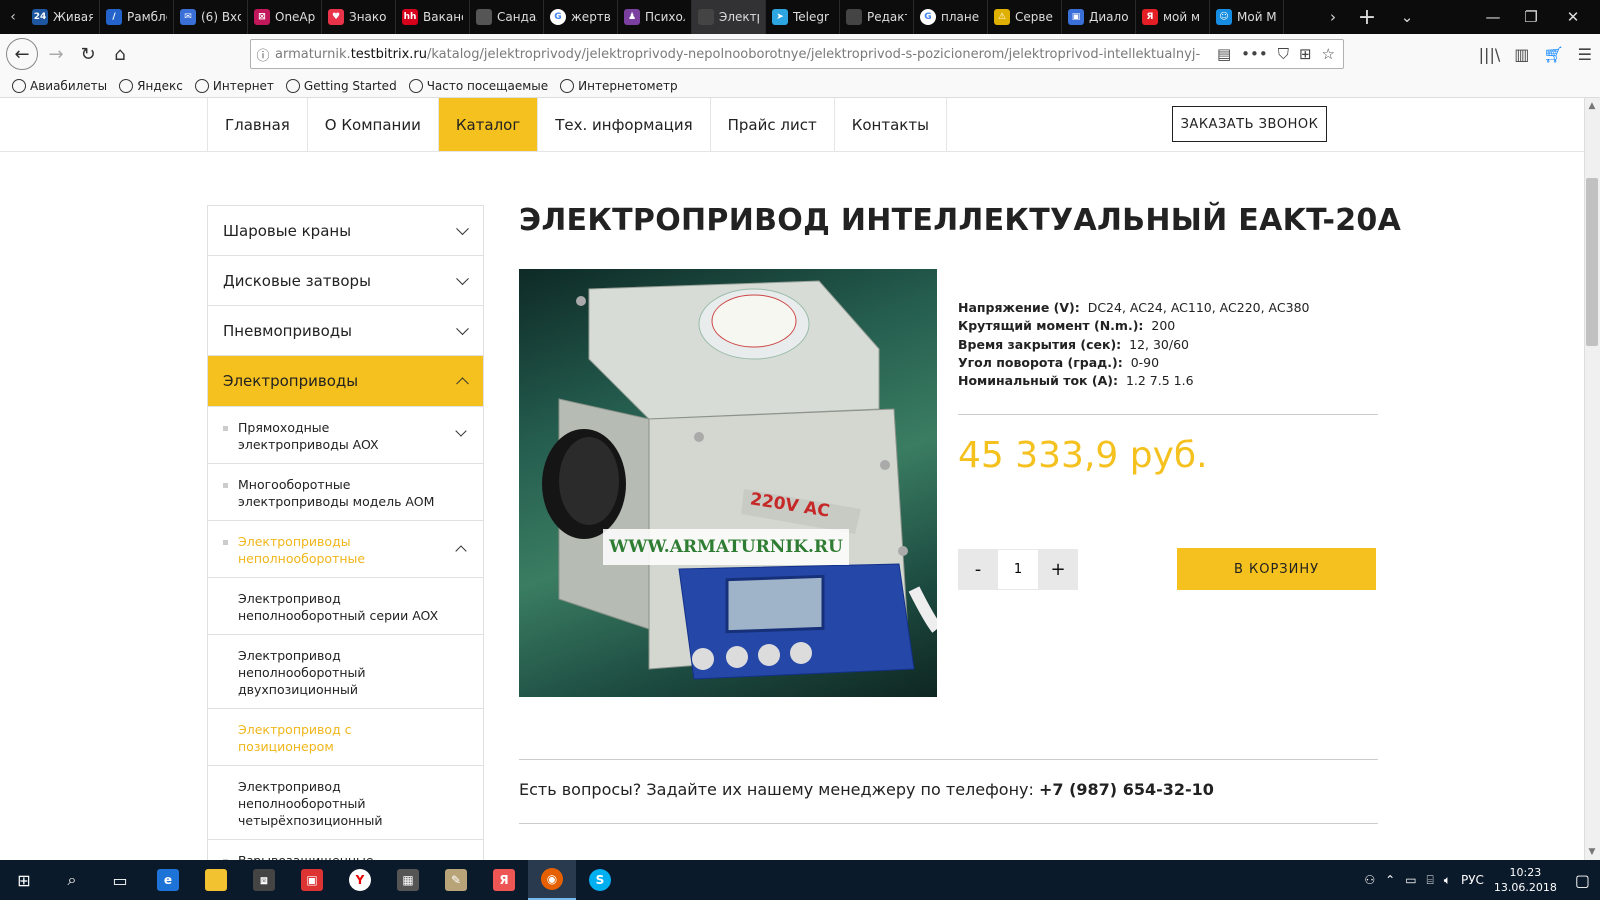 The image size is (1600, 900). What do you see at coordinates (345, 435) in the screenshot?
I see `sidebar-subitem: Прямоходные электроприводы AOX` at bounding box center [345, 435].